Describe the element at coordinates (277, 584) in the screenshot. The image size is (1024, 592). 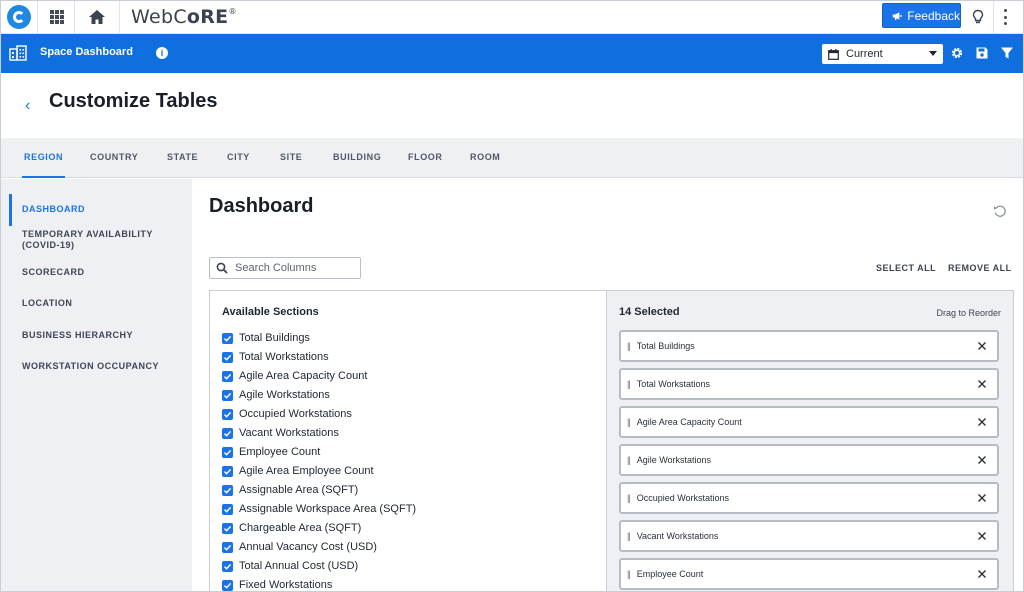
I see `list-item: Fixed Workstations` at that location.